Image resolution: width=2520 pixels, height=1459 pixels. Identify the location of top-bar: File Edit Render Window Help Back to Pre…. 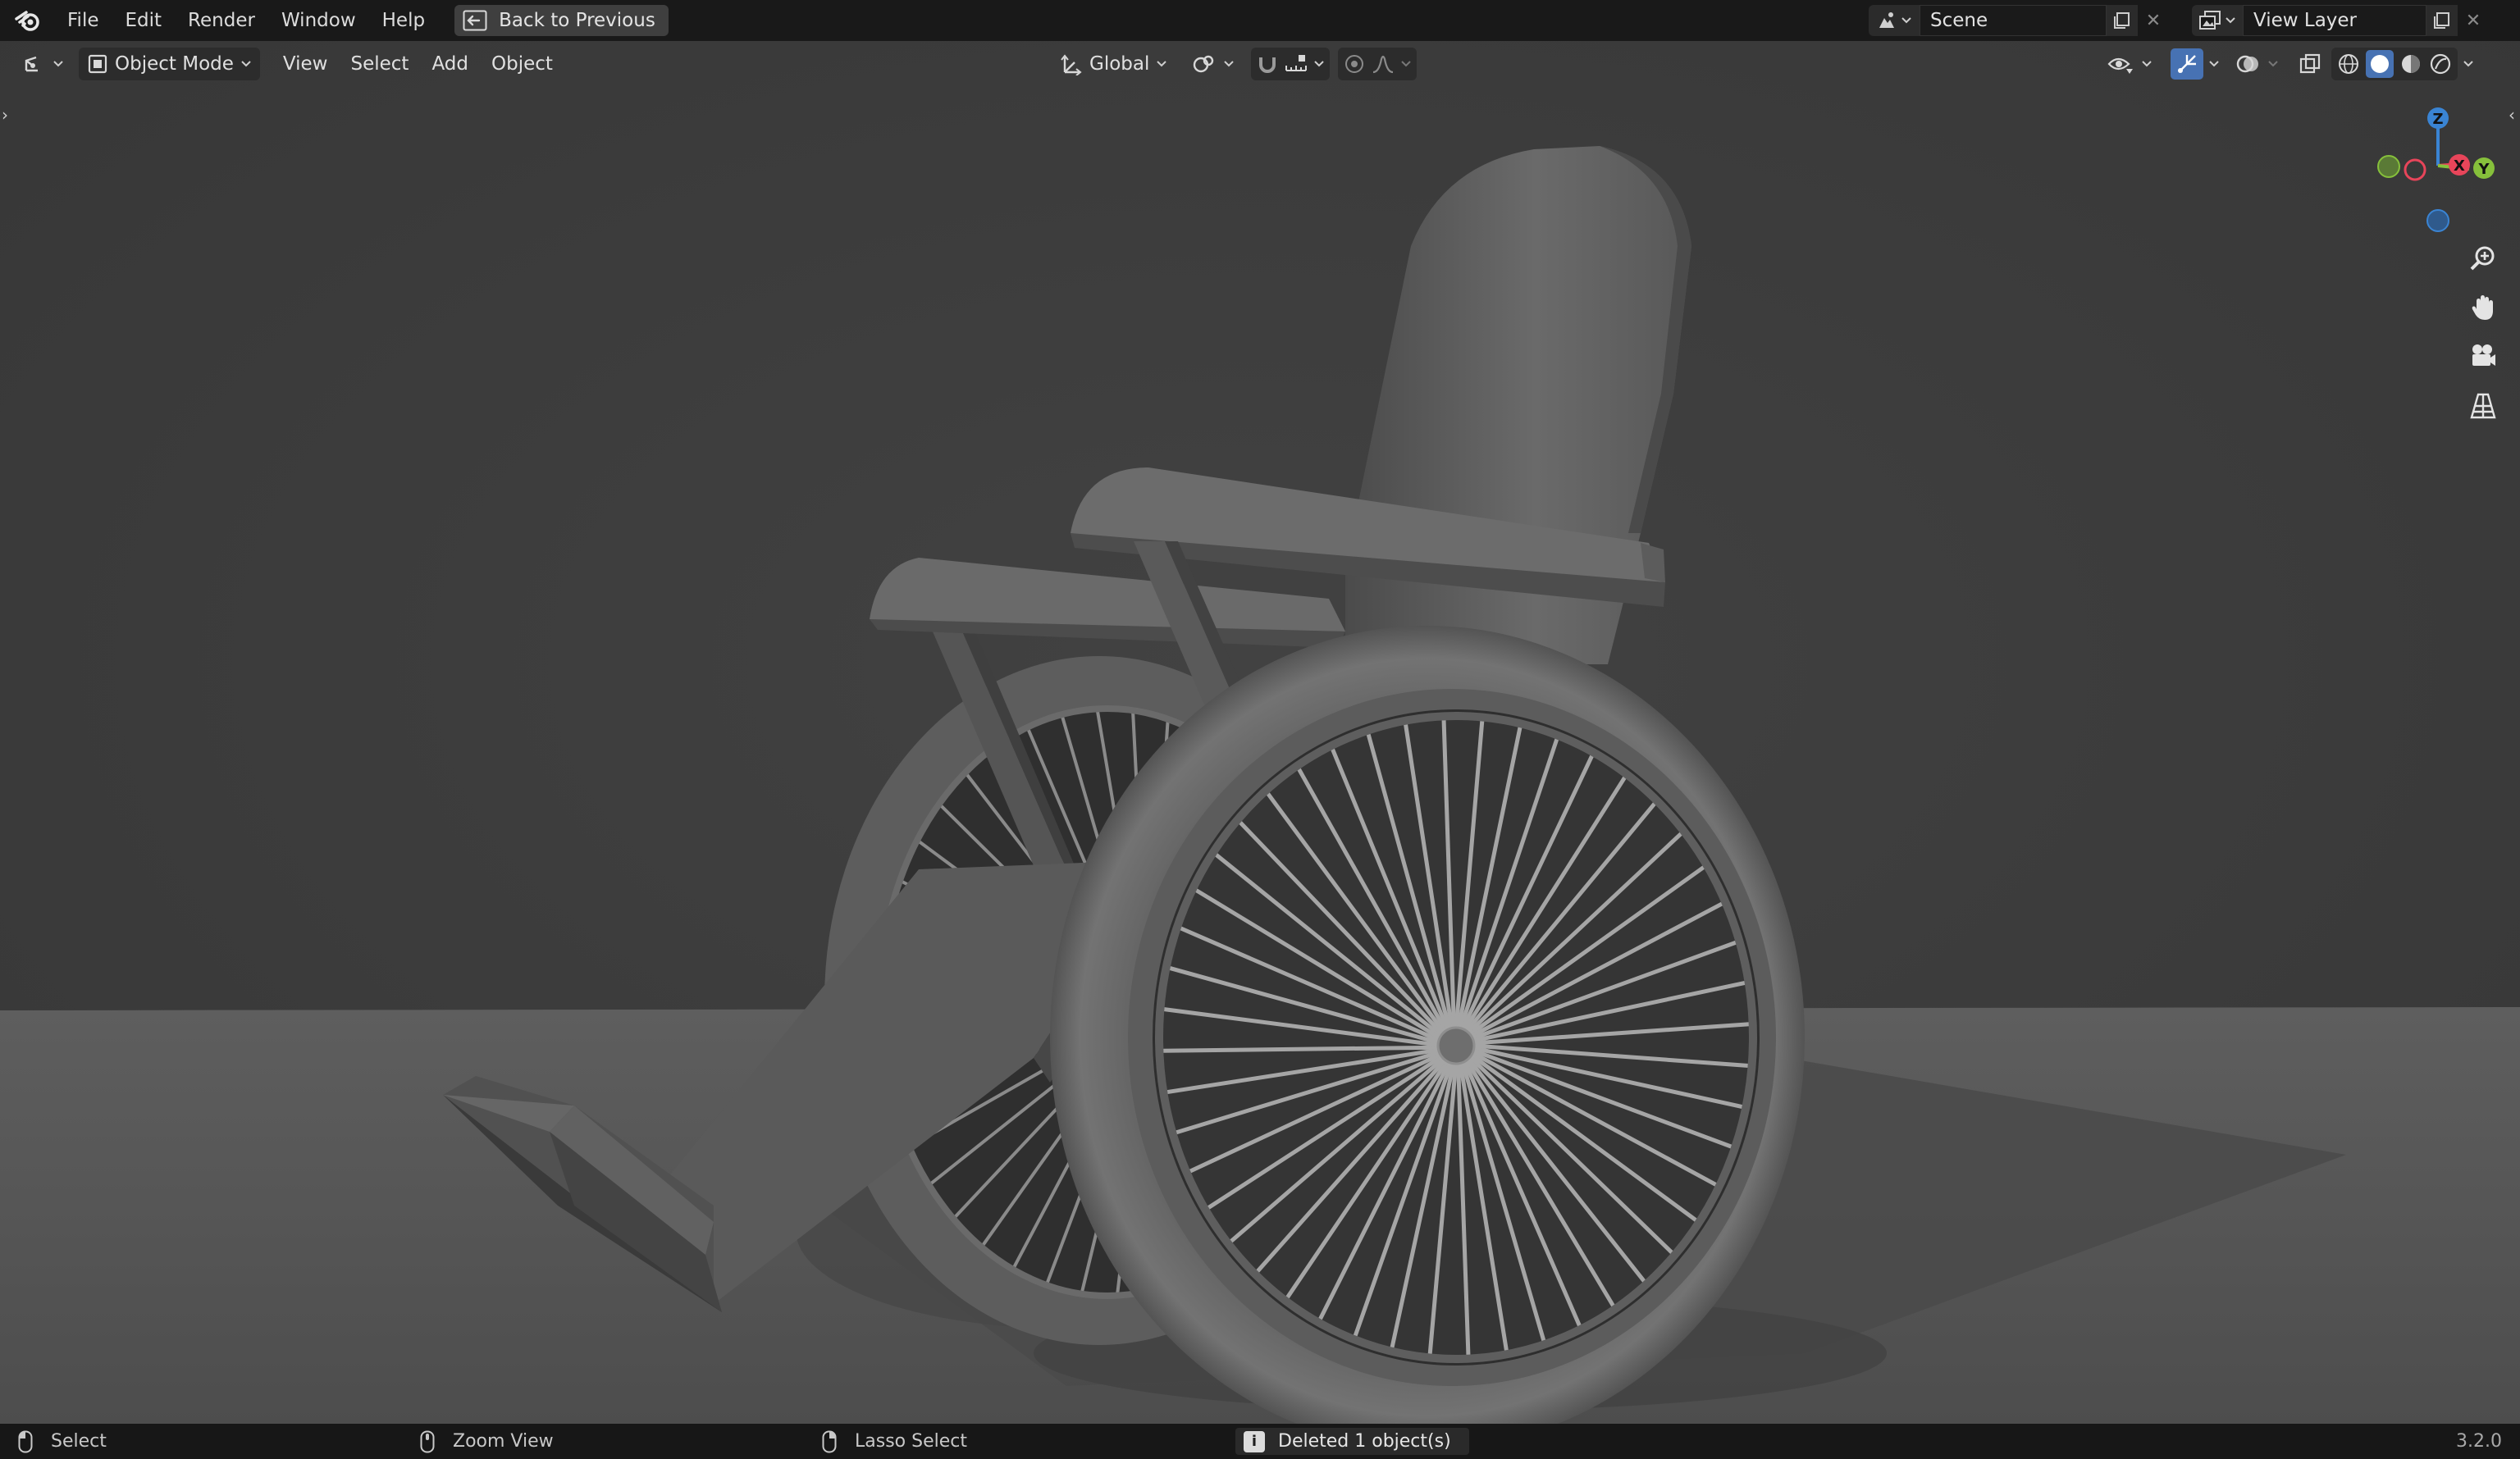
(1260, 20).